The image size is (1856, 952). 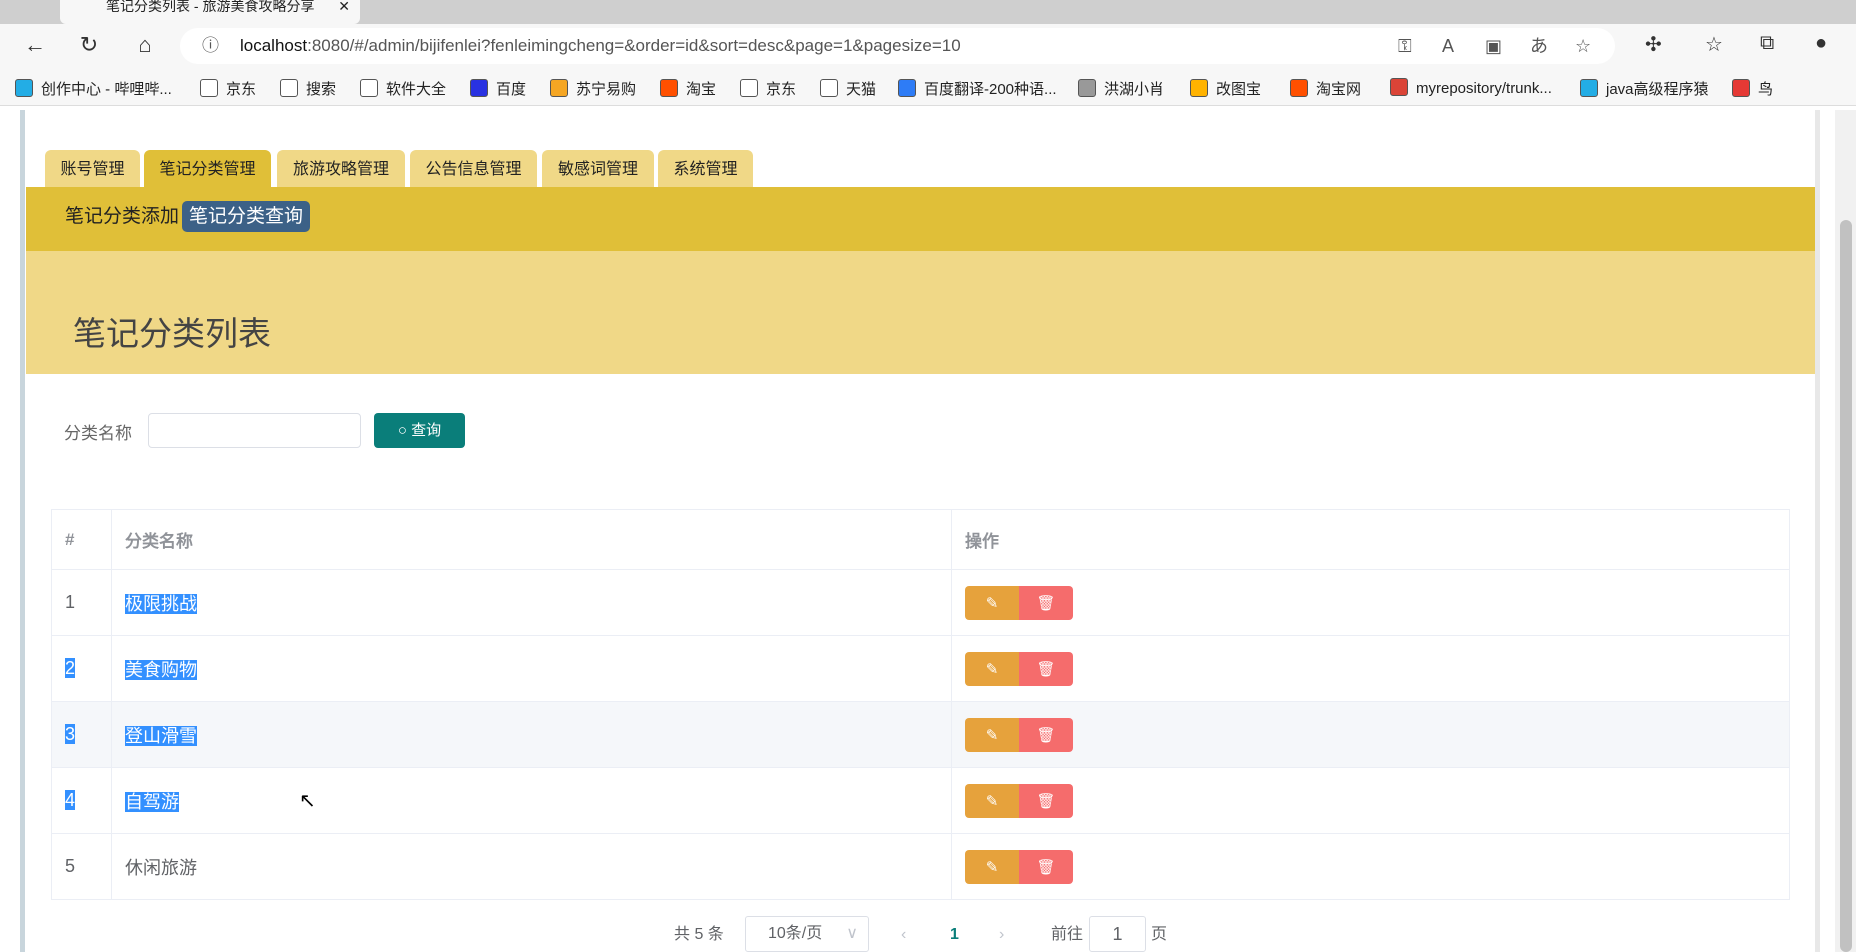 What do you see at coordinates (795, 933) in the screenshot?
I see `page-size-value: 10条/页` at bounding box center [795, 933].